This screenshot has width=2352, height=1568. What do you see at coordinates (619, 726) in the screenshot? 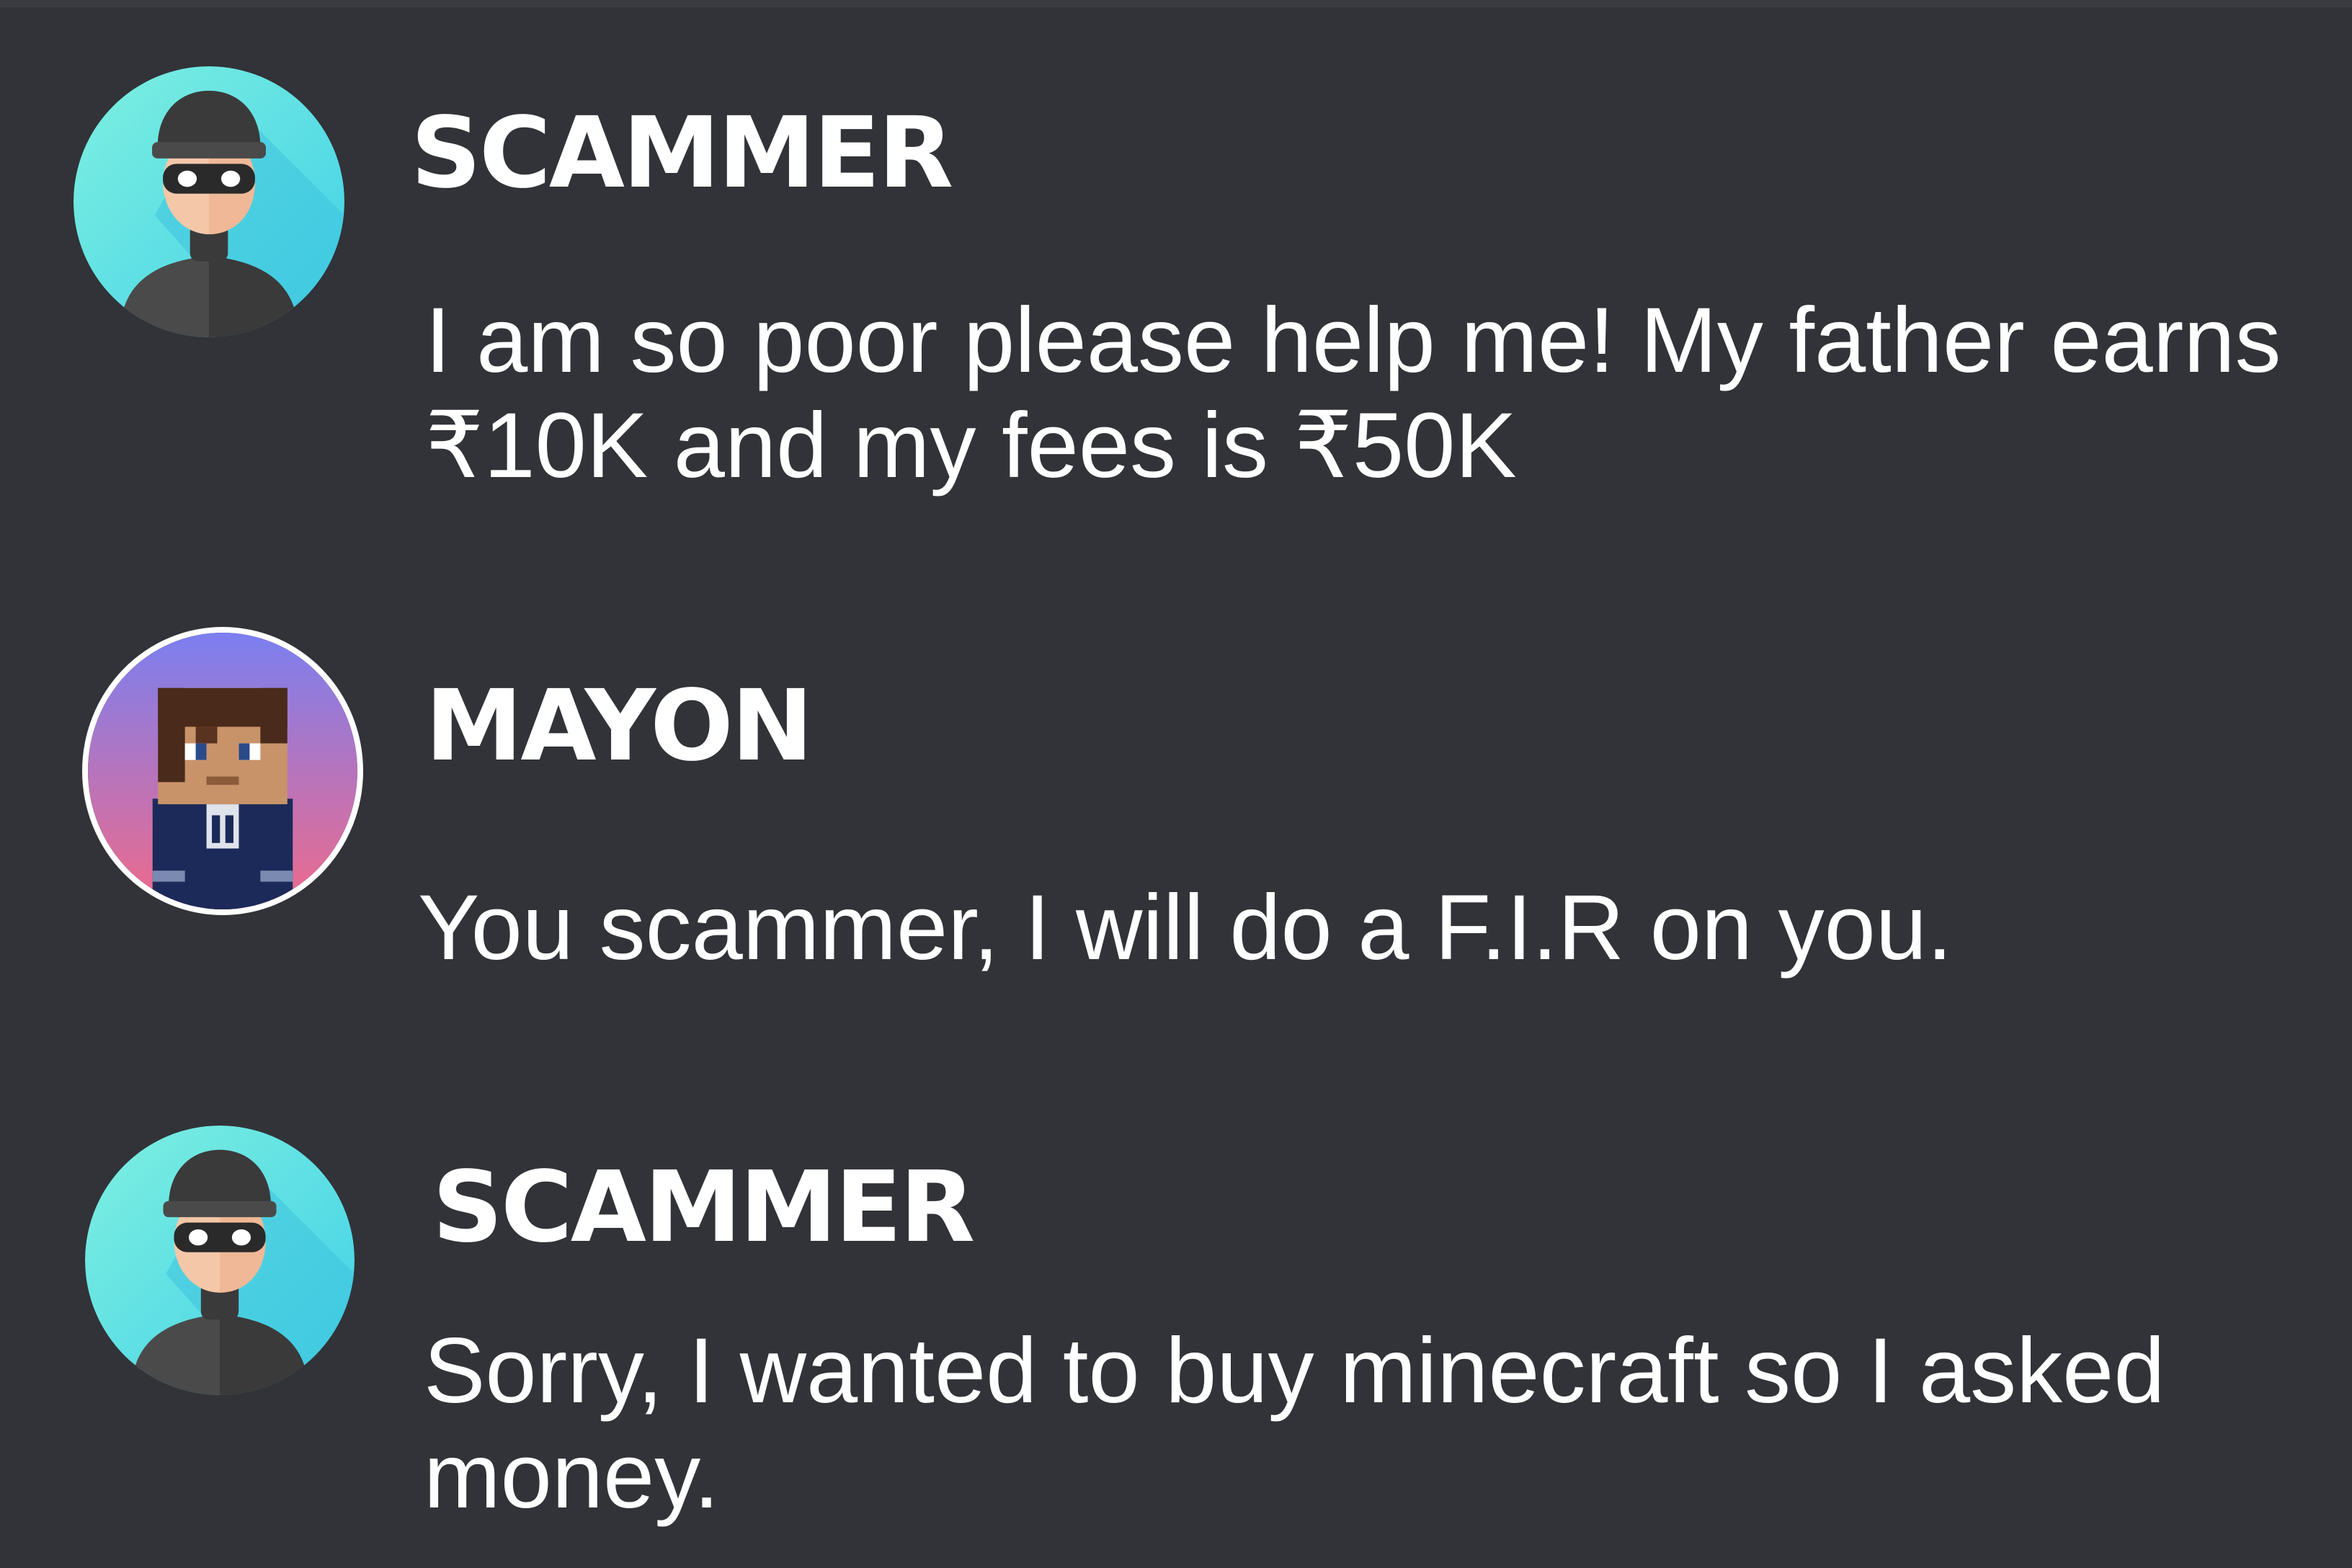
I see `author-name: MAYON` at bounding box center [619, 726].